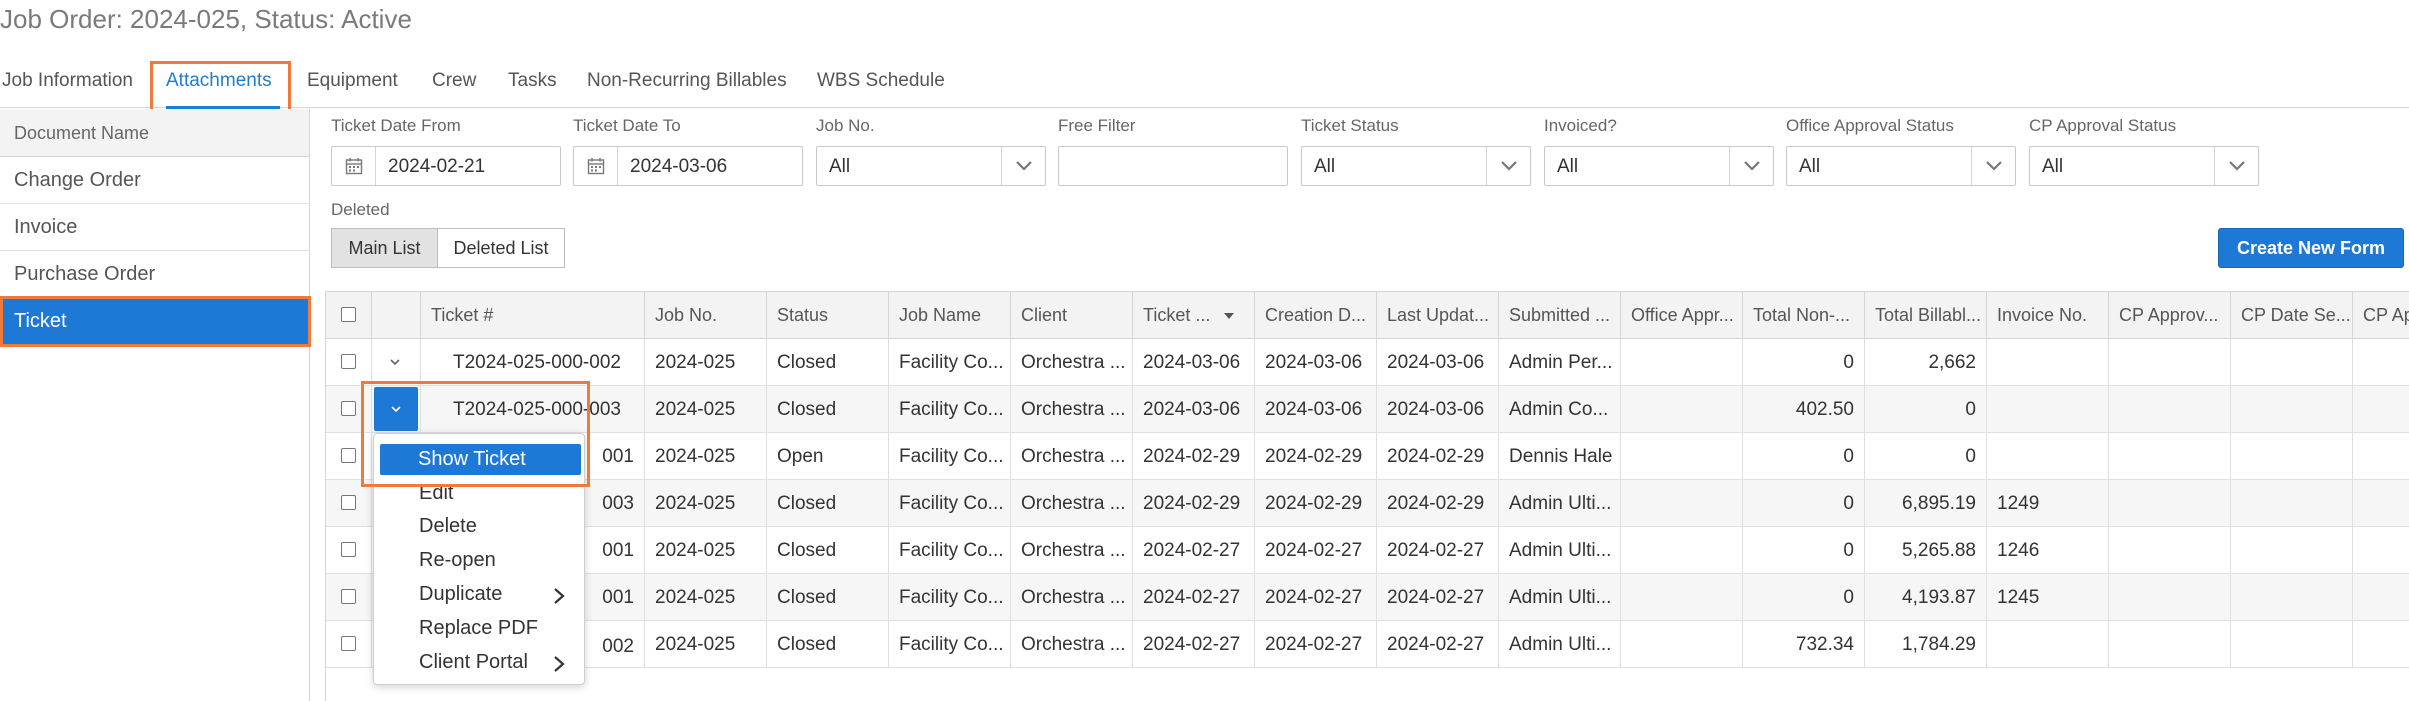  I want to click on ticket-status-select: All, so click(1416, 166).